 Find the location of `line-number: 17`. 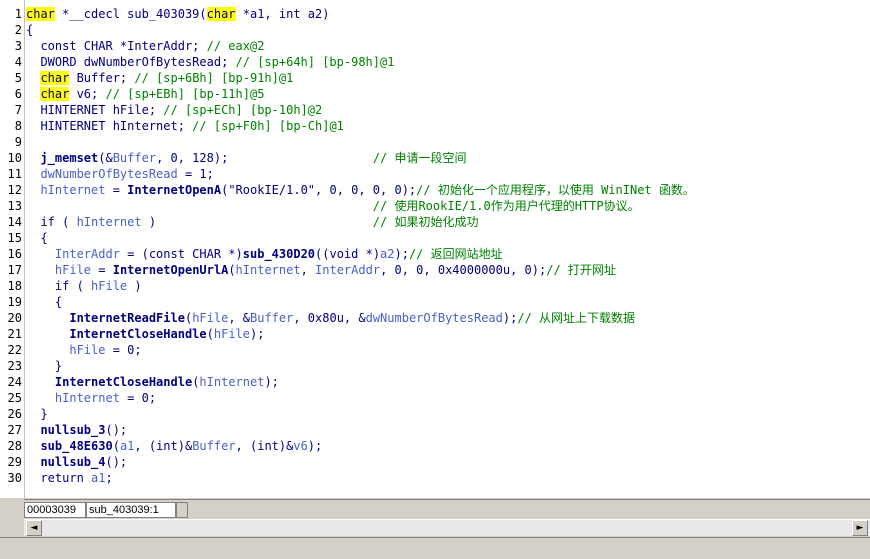

line-number: 17 is located at coordinates (14, 270).